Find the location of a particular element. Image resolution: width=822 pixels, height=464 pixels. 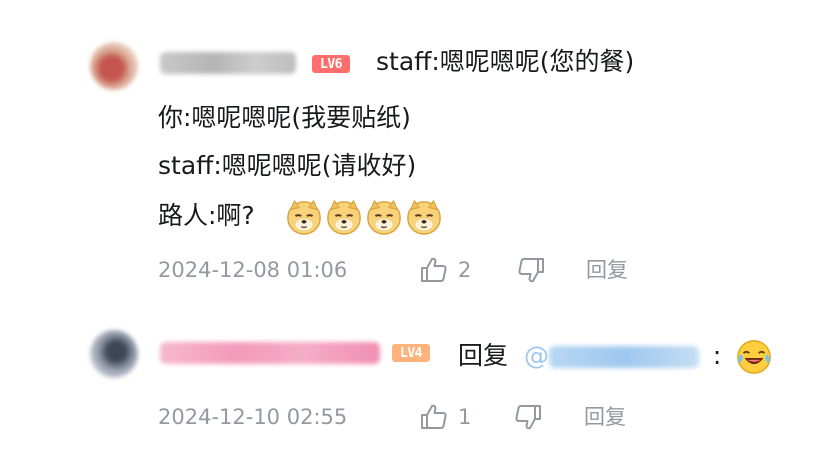

comment-text: 路人:啊? is located at coordinates (206, 215).